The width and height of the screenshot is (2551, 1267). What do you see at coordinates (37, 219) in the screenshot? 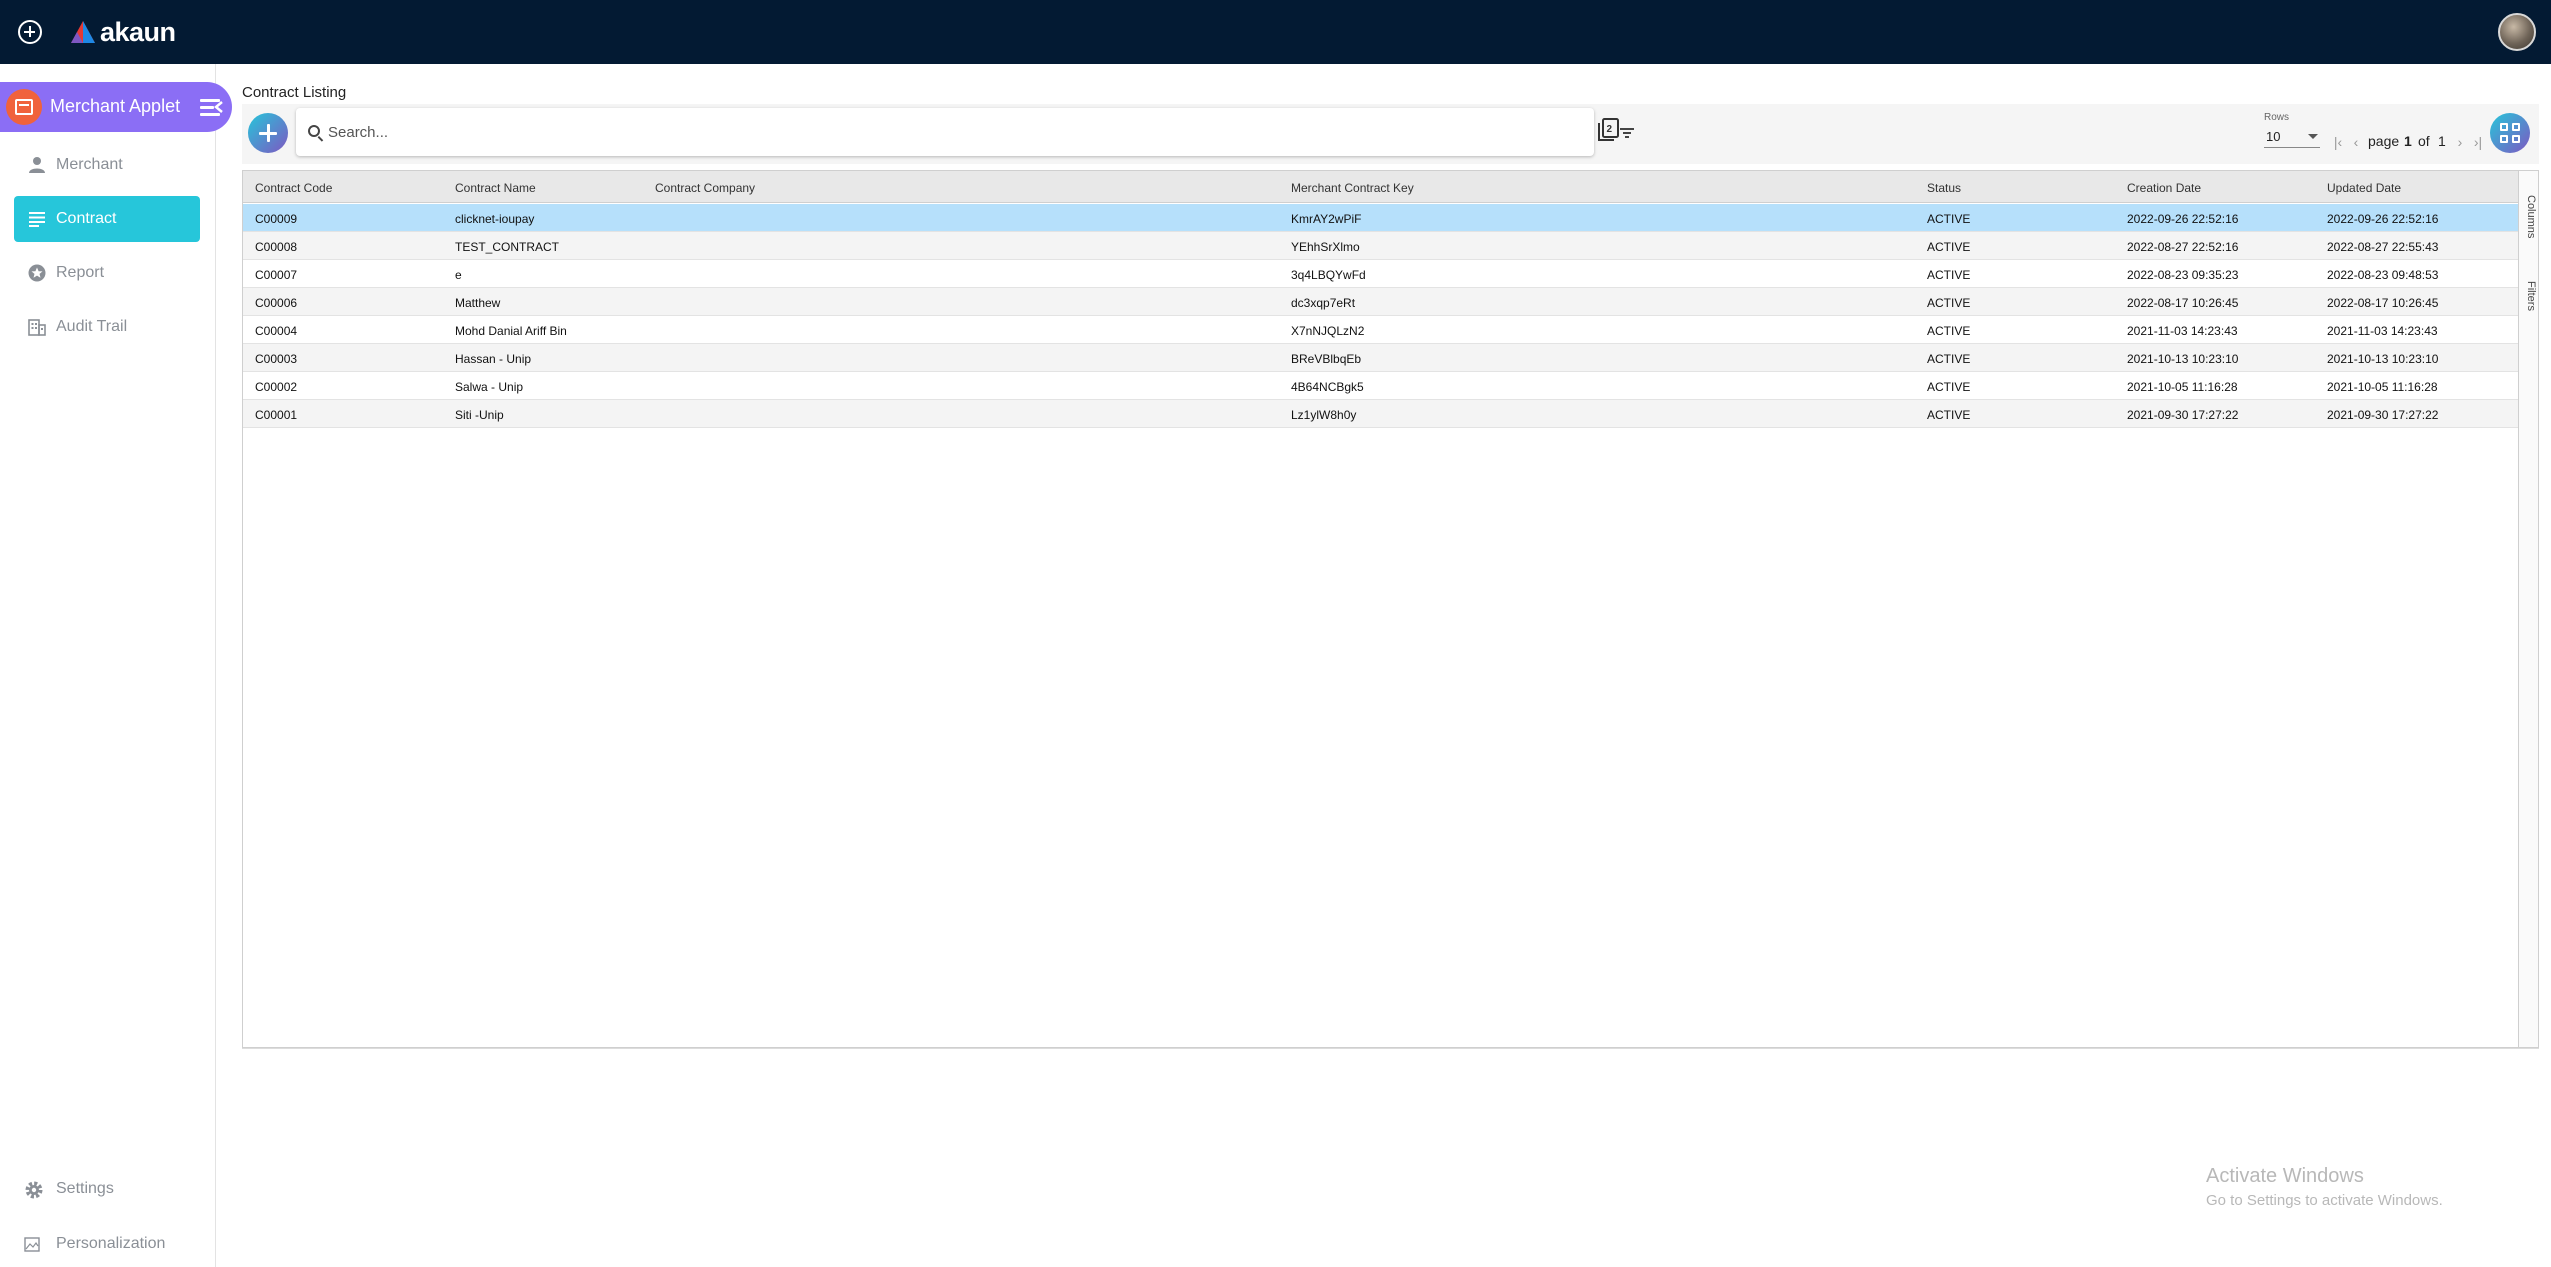
I see `list-icon` at bounding box center [37, 219].